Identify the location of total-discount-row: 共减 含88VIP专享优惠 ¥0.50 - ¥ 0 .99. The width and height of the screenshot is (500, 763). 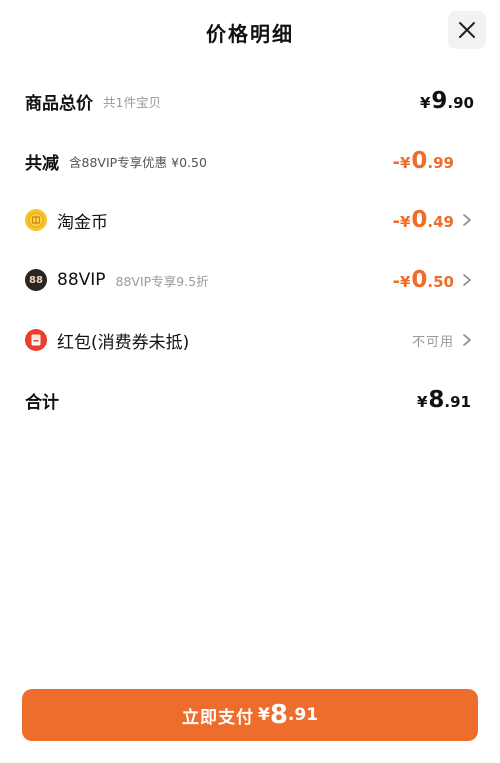
(249, 161).